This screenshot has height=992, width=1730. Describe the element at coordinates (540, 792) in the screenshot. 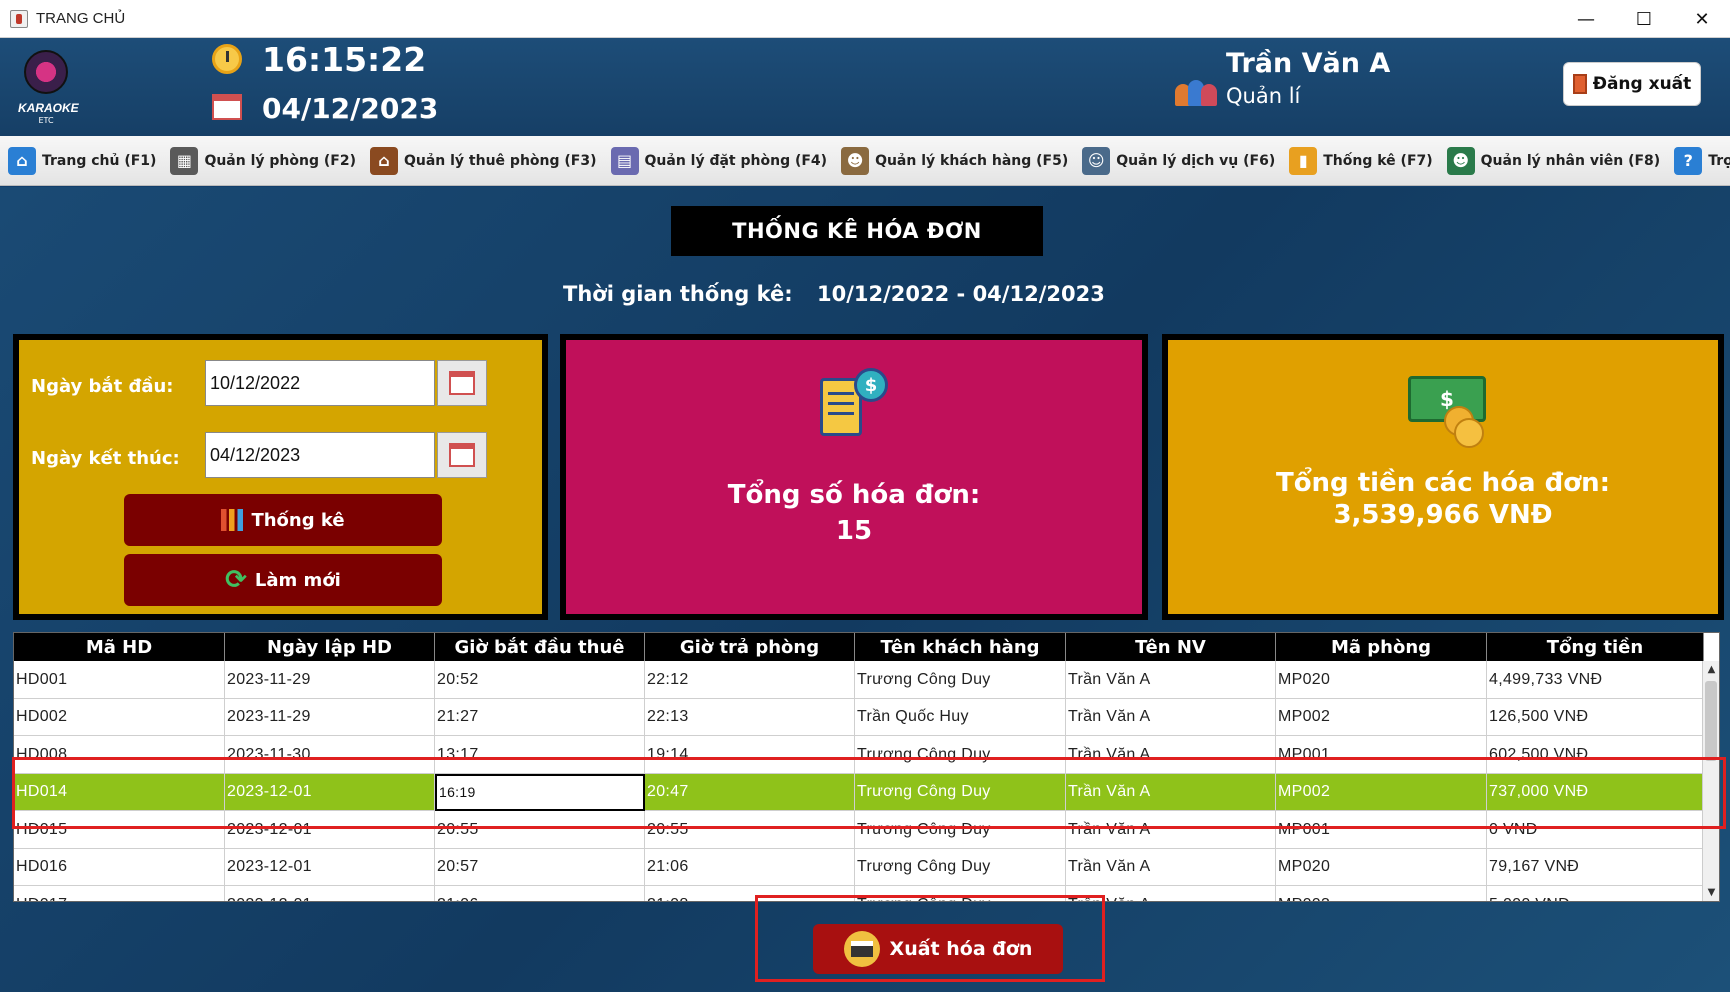

I see `table-cell: 16:19` at that location.